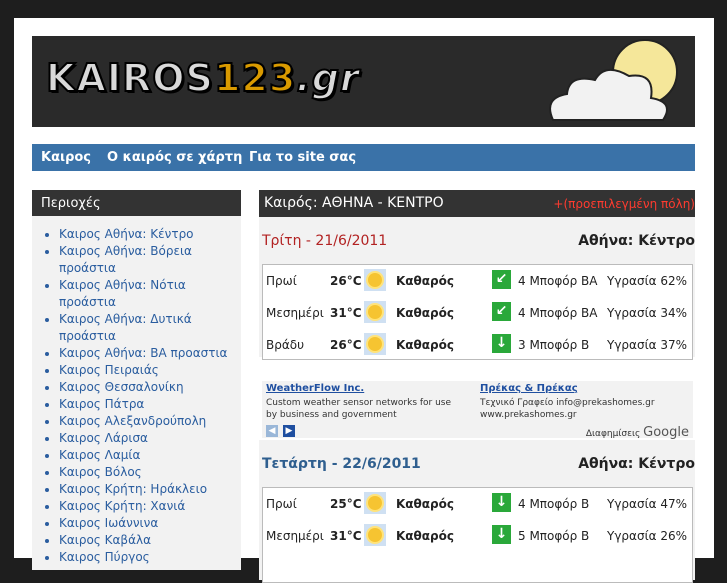  What do you see at coordinates (122, 506) in the screenshot?
I see `region-link: Καιρος Κρήτη: Χανιά` at bounding box center [122, 506].